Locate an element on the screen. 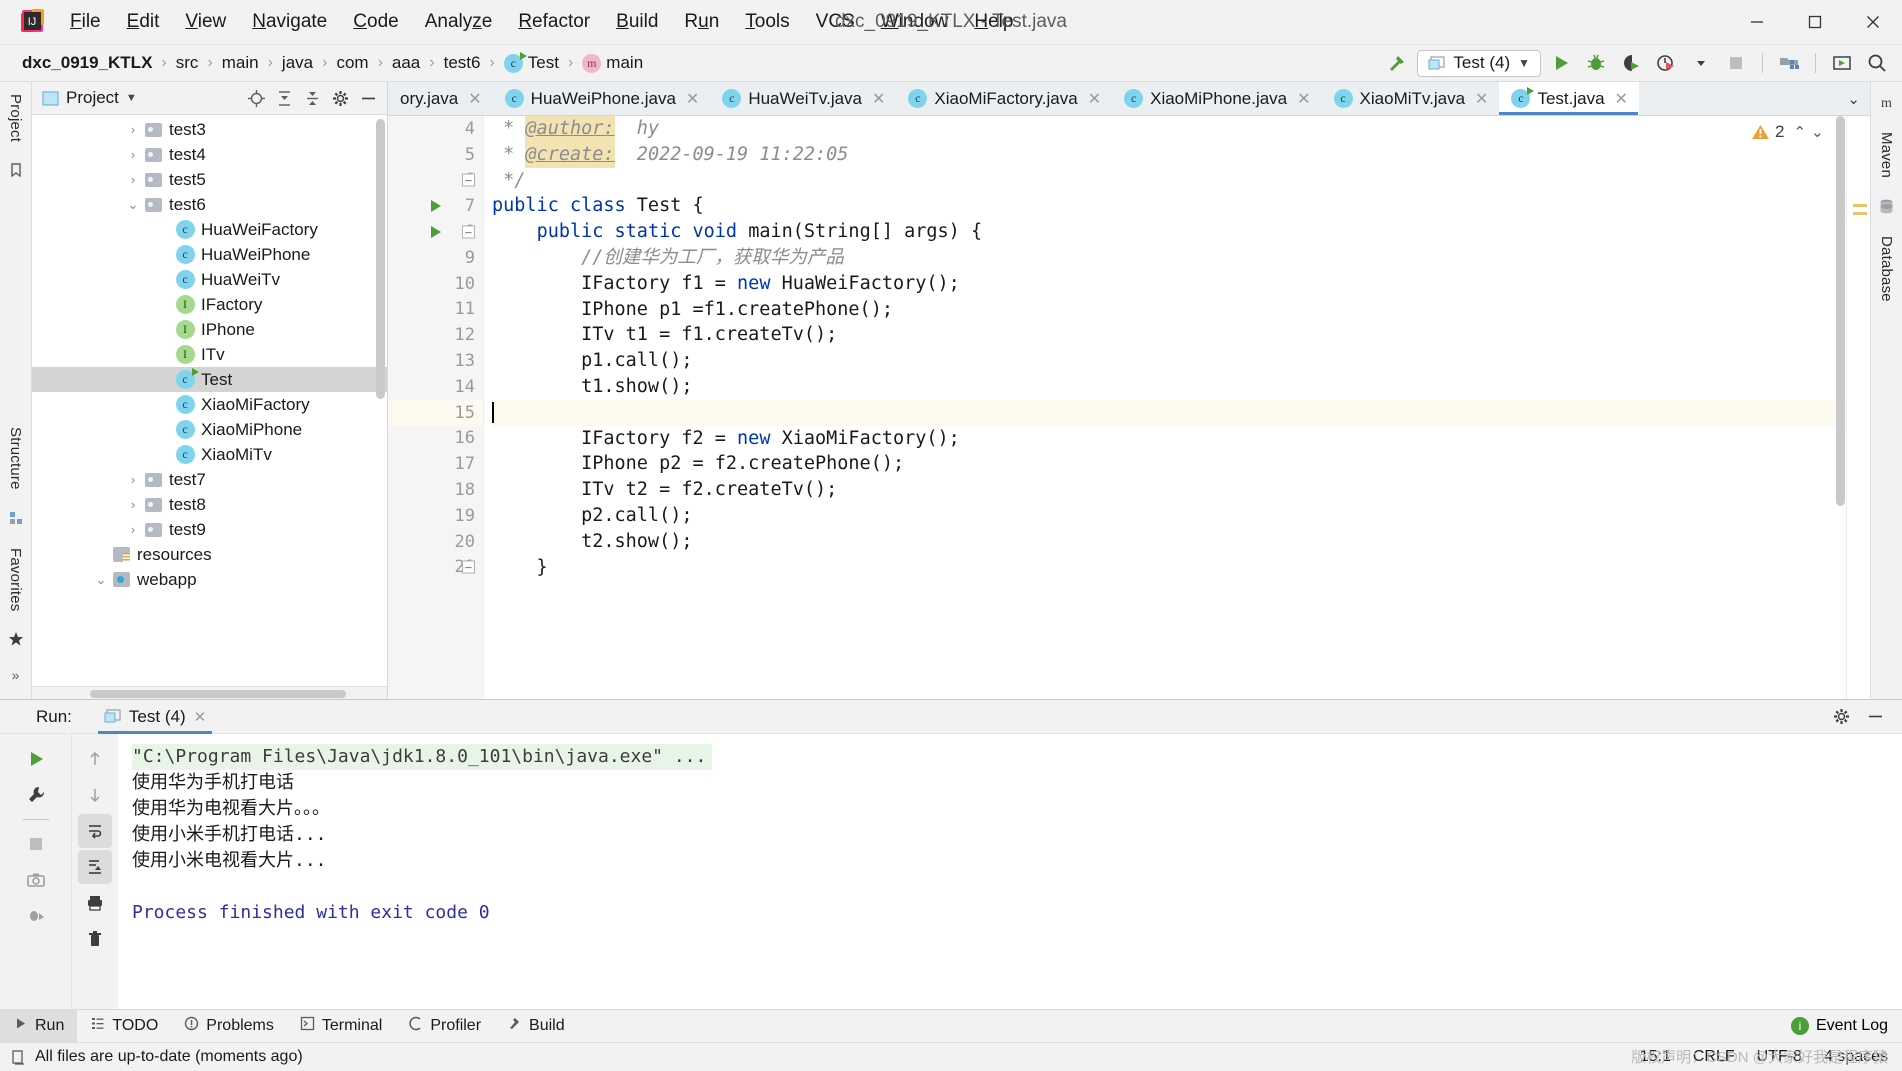  menu-run: Run is located at coordinates (701, 22).